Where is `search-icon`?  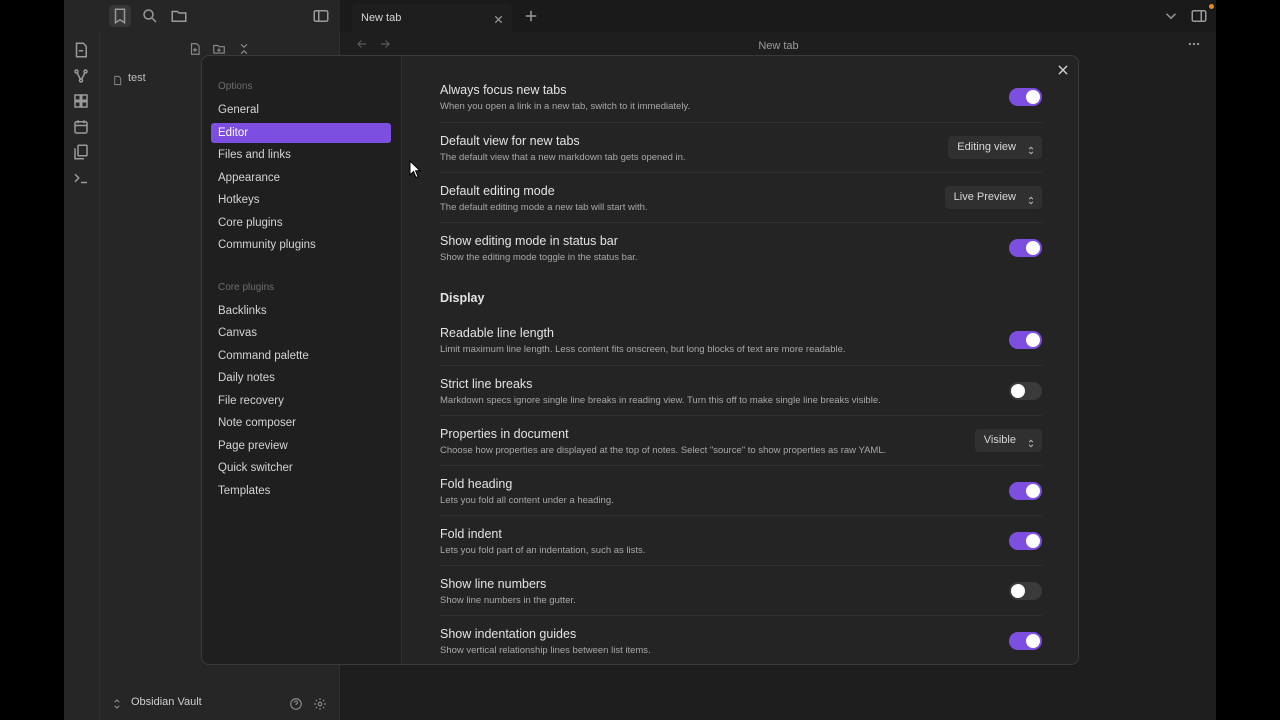
search-icon is located at coordinates (150, 16).